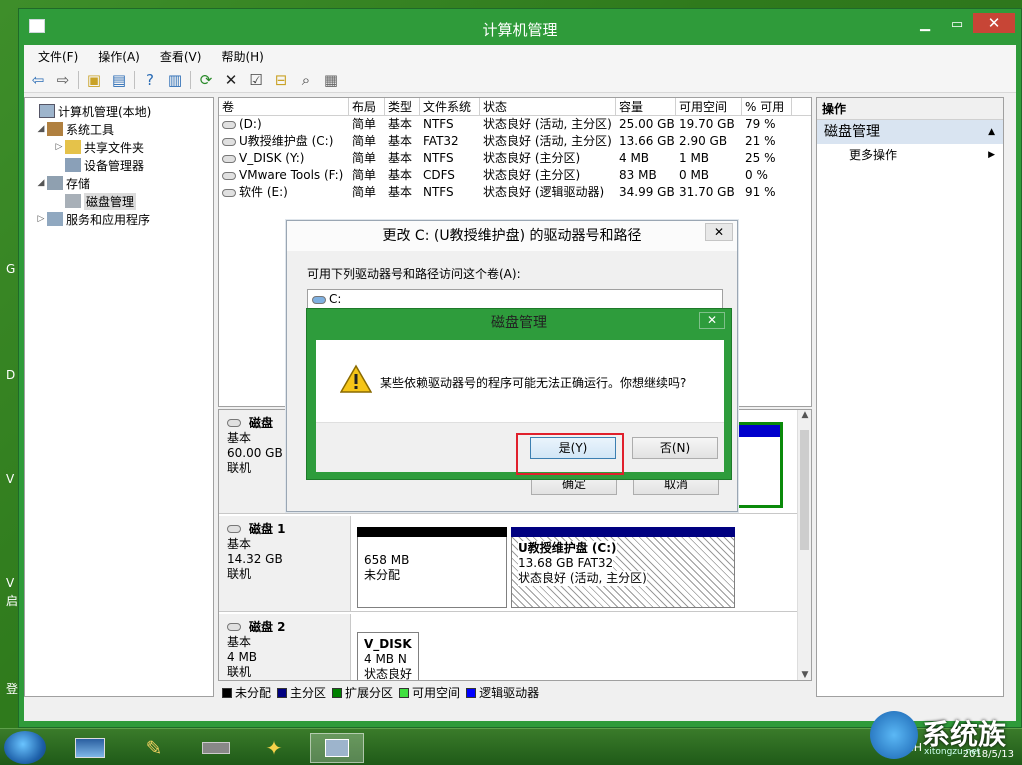 The height and width of the screenshot is (765, 1022). Describe the element at coordinates (12, 601) in the screenshot. I see `desktop-icon-label: 启` at that location.